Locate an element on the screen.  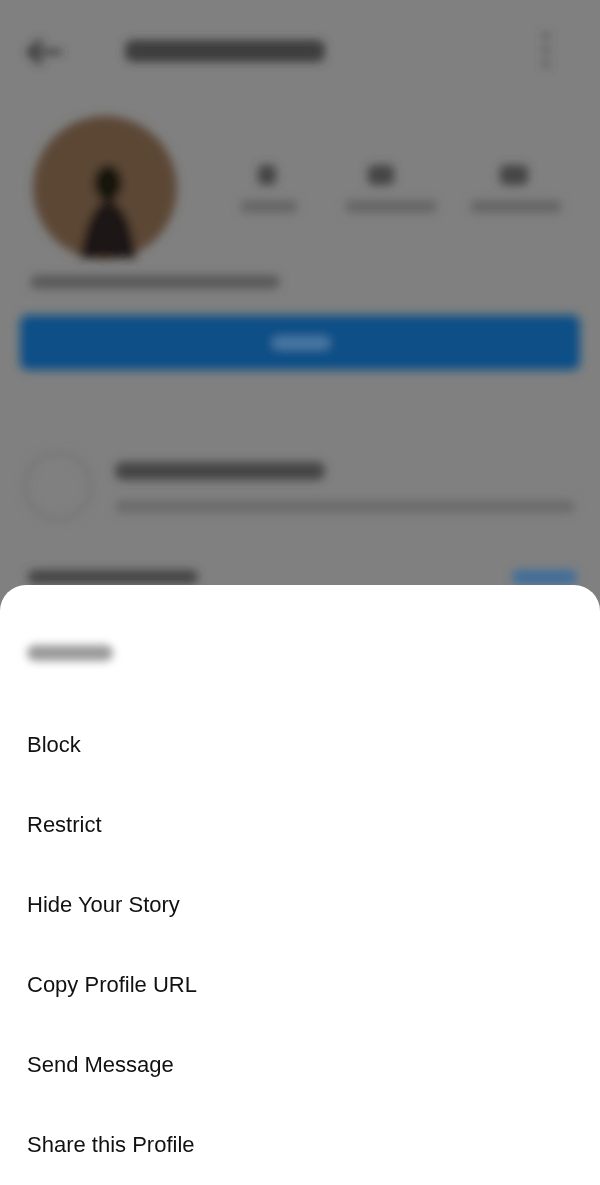
blurred-menu-item is located at coordinates (70, 653).